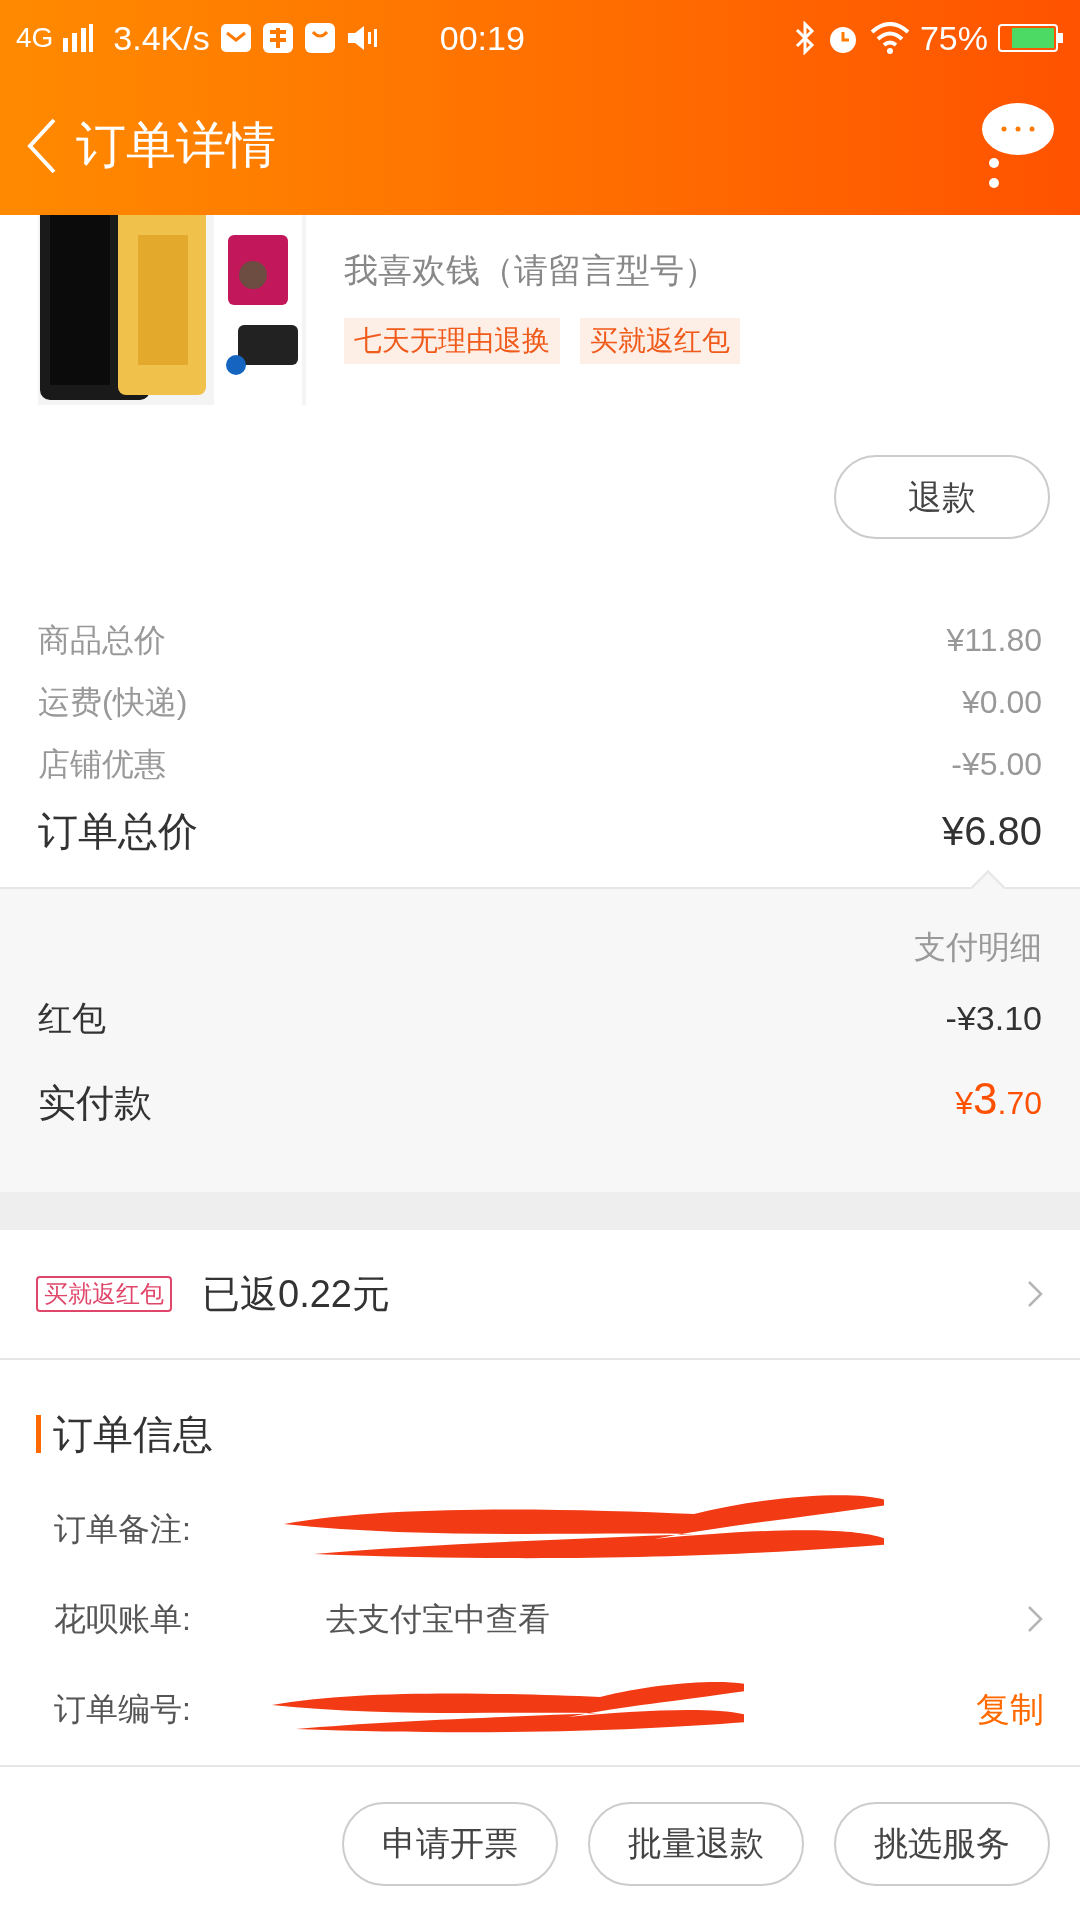 Image resolution: width=1080 pixels, height=1920 pixels. What do you see at coordinates (123, 1529) in the screenshot?
I see `info-label: 订单备注:` at bounding box center [123, 1529].